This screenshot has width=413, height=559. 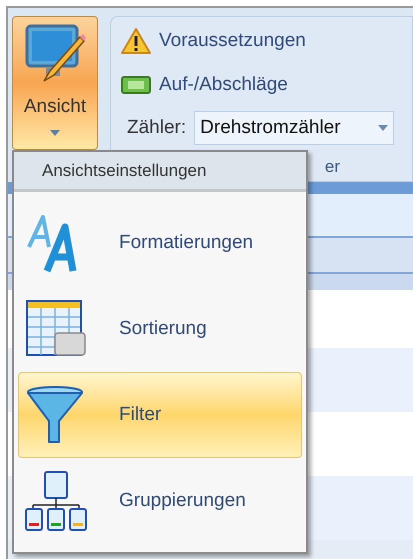 I want to click on menu-item: Gruppierungen, so click(x=160, y=501).